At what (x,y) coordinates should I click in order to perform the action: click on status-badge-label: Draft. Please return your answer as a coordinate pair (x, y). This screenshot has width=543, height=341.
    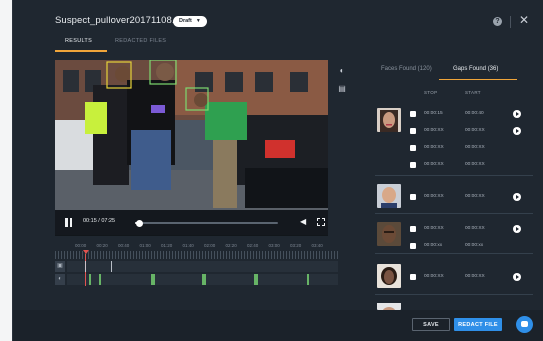
    Looking at the image, I should click on (185, 21).